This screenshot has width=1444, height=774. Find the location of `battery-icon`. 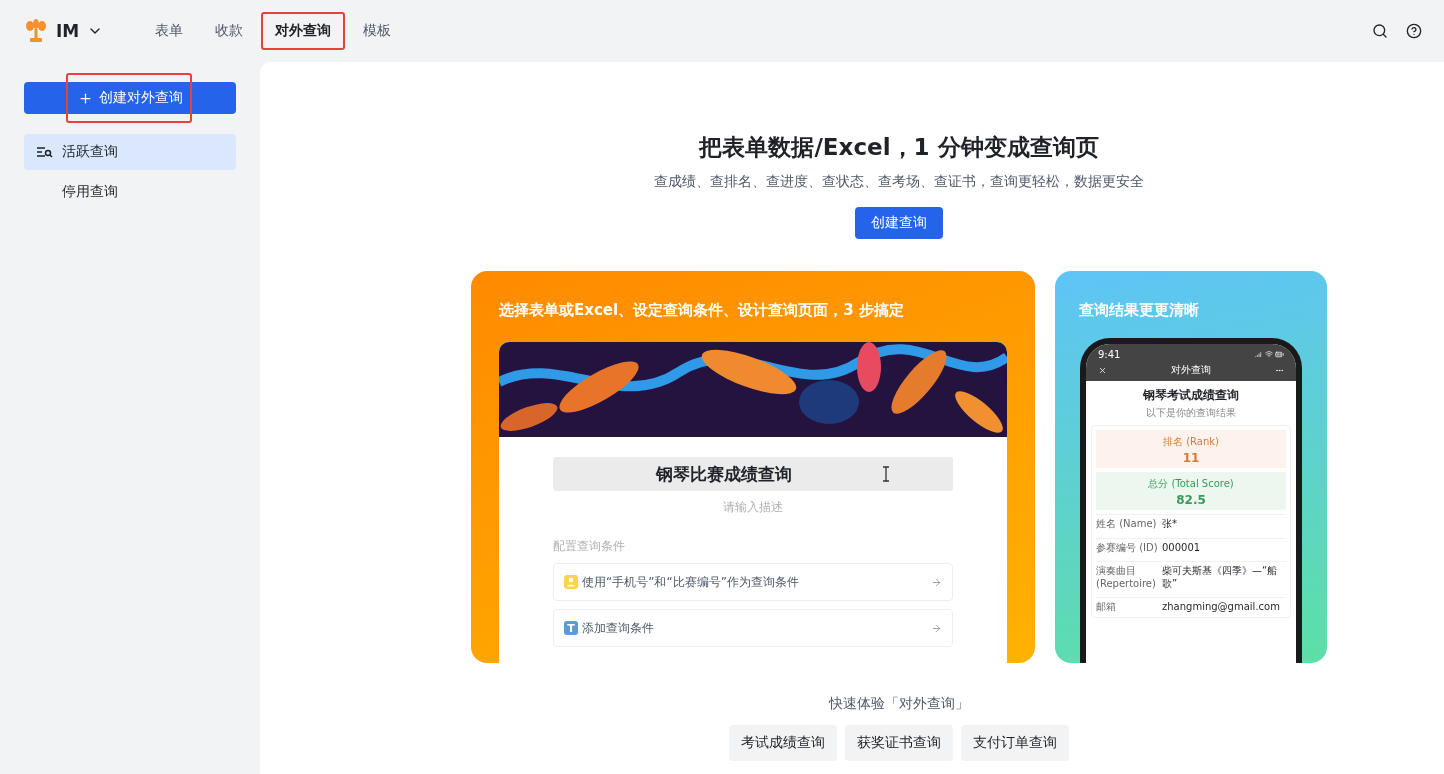

battery-icon is located at coordinates (1279, 354).